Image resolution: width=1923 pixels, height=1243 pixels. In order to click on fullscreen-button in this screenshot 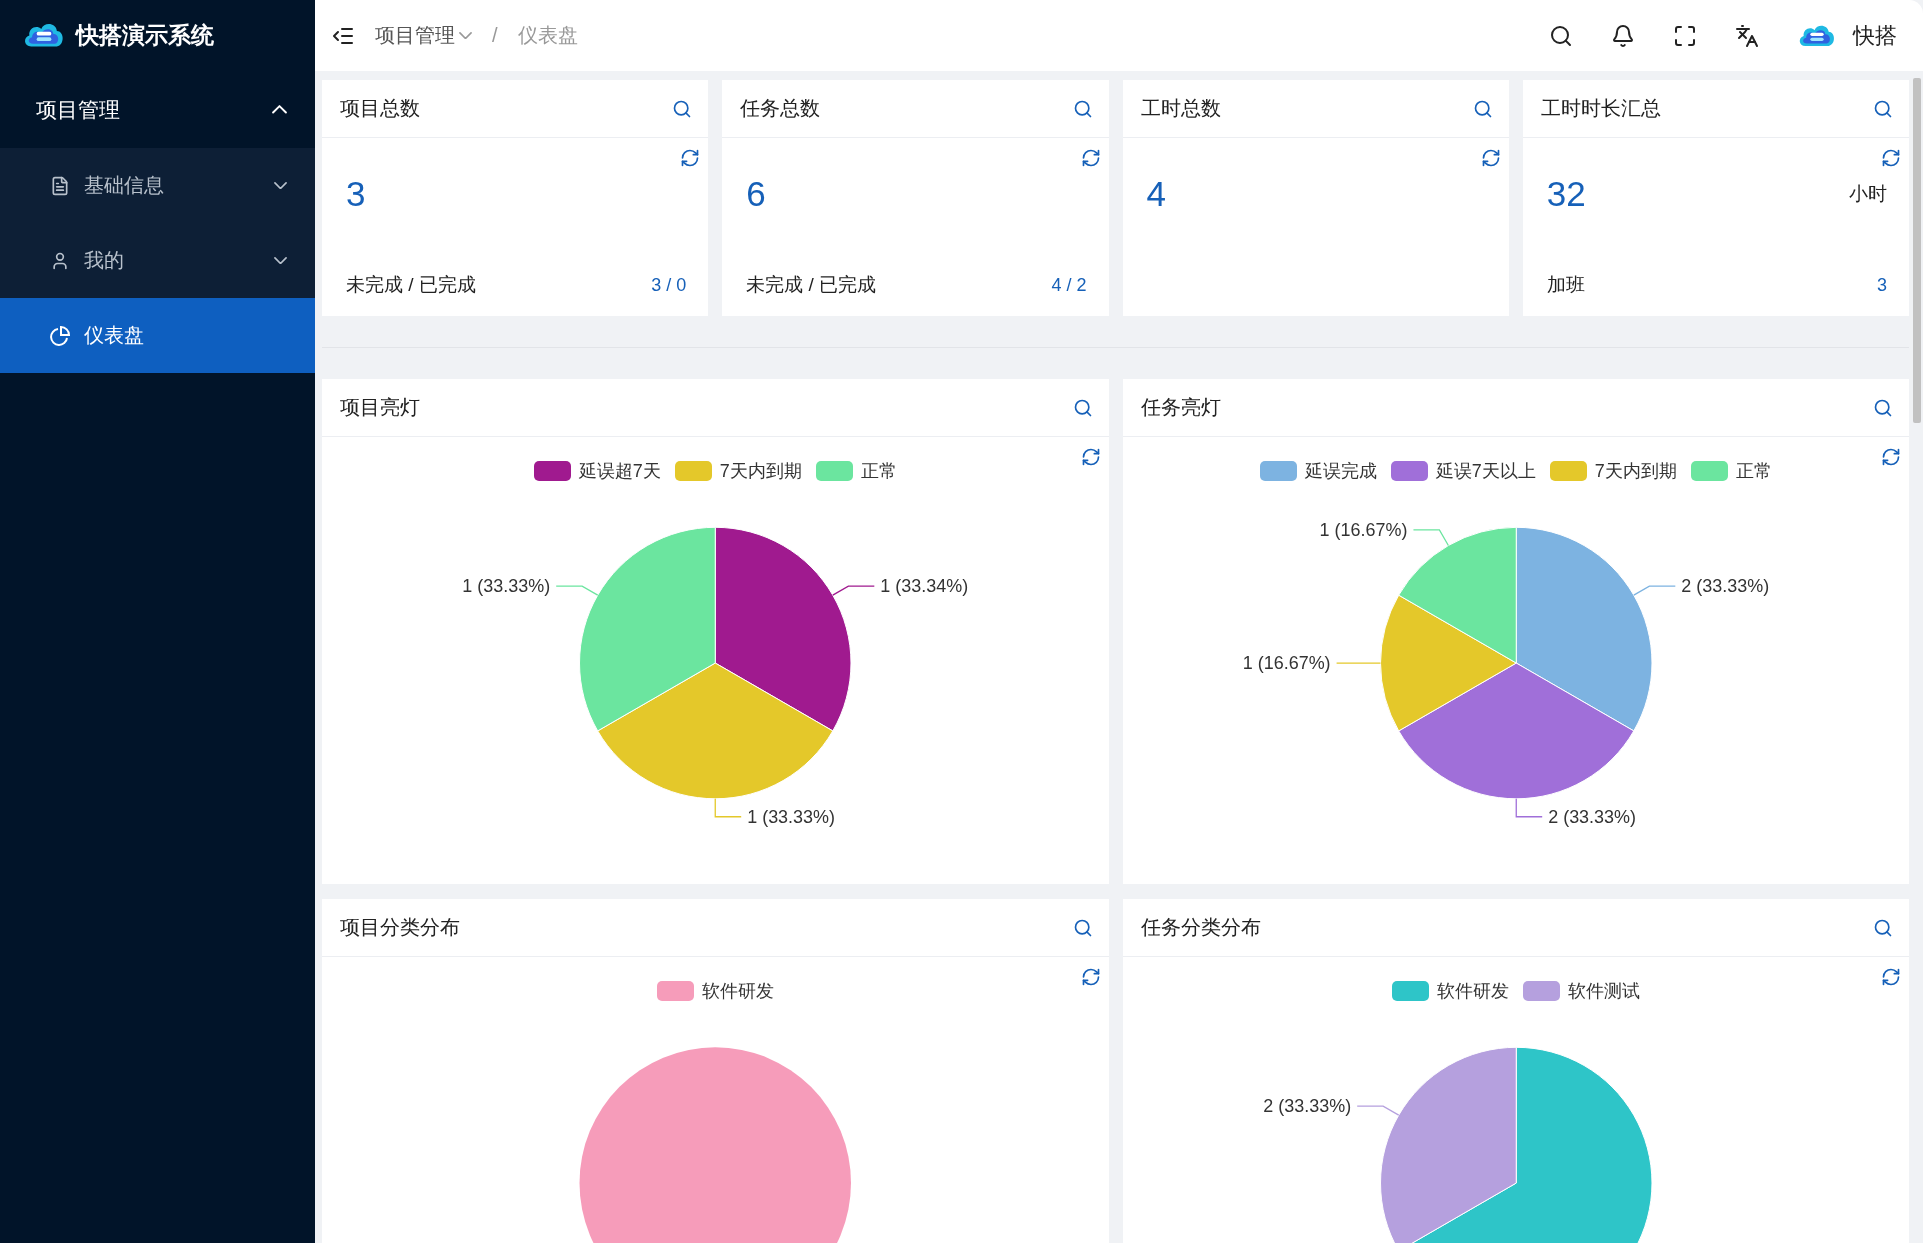, I will do `click(1685, 35)`.